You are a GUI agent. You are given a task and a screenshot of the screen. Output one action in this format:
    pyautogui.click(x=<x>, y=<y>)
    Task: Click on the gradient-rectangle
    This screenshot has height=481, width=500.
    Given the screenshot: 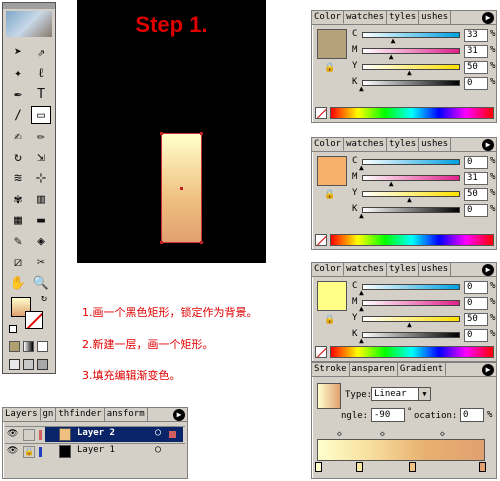 What is the action you would take?
    pyautogui.click(x=181, y=188)
    